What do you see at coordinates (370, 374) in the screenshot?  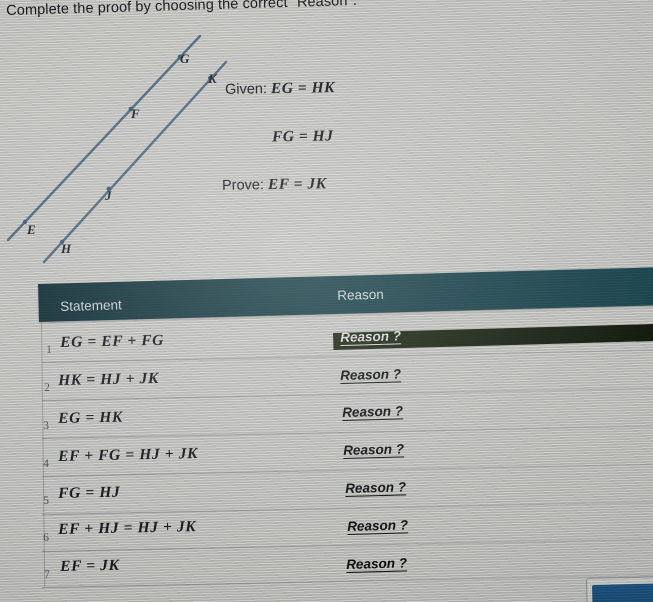 I see `reason-link-2: Reason ?` at bounding box center [370, 374].